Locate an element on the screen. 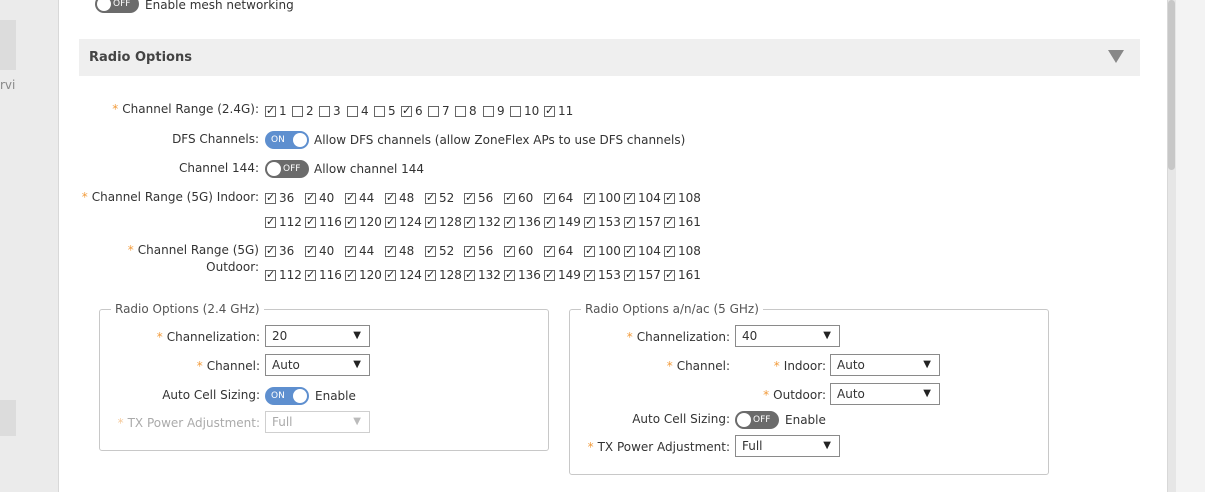 This screenshot has height=492, width=1205. channel-checkbox-116: 116 is located at coordinates (323, 222).